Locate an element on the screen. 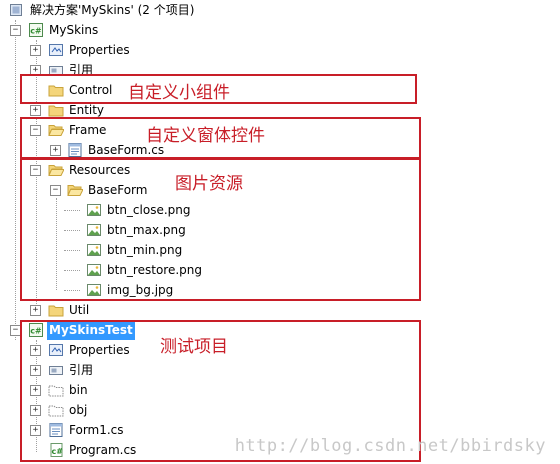 The height and width of the screenshot is (464, 560). util-label: Util is located at coordinates (79, 310).